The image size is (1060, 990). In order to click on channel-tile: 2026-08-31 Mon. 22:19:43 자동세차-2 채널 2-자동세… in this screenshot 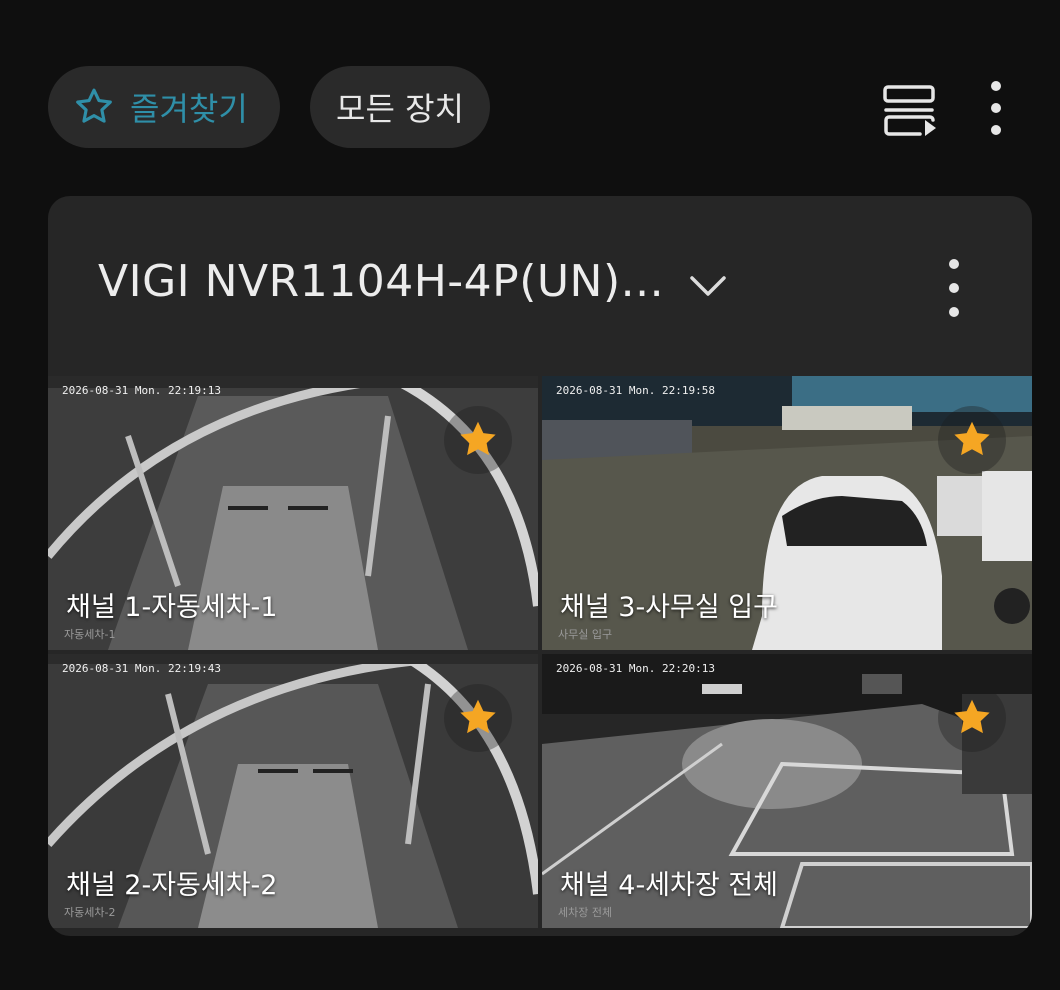, I will do `click(293, 791)`.